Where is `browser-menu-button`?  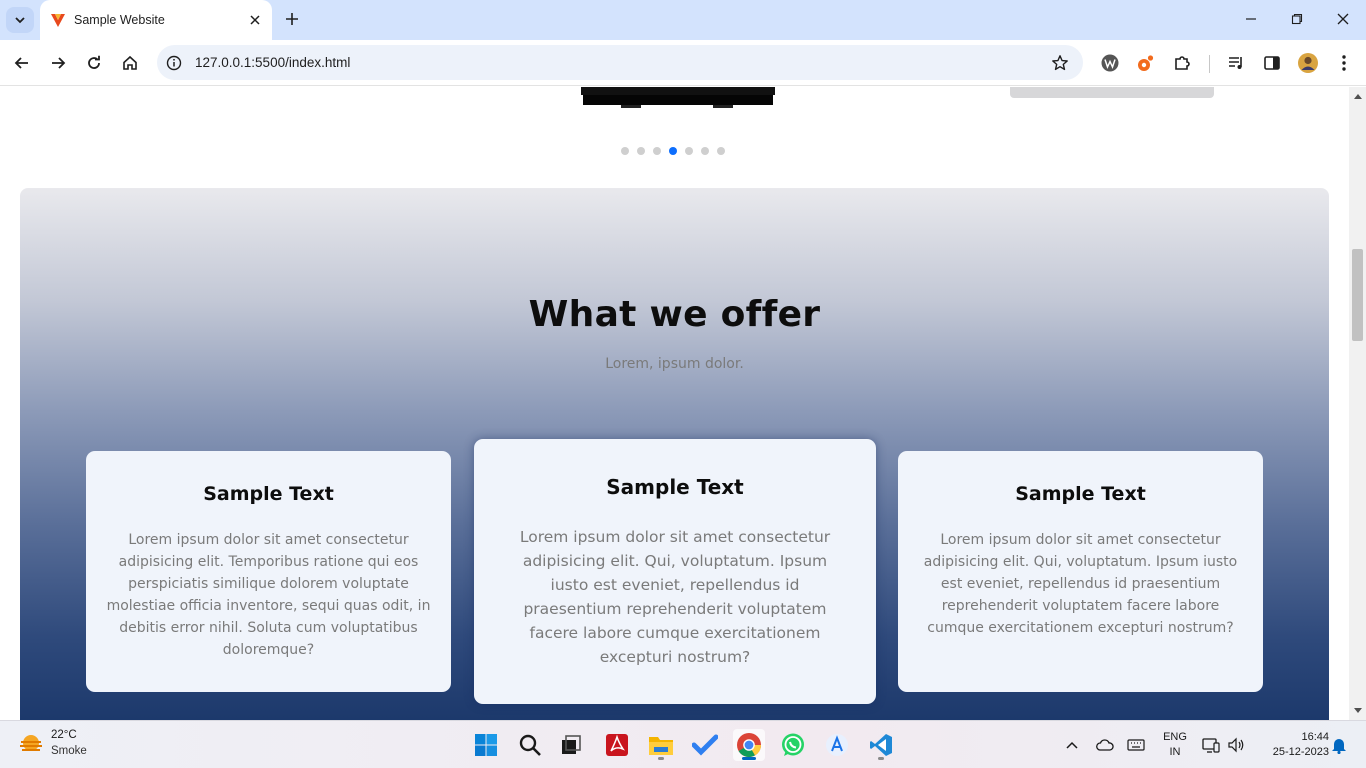 browser-menu-button is located at coordinates (1344, 63).